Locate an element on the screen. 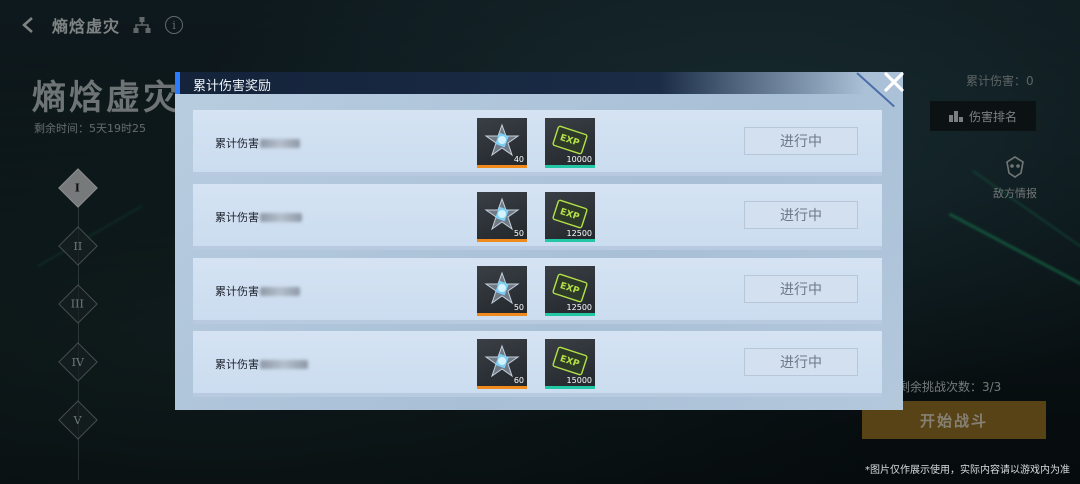 This screenshot has width=1080, height=484. star-crystal-item: 60 is located at coordinates (502, 364).